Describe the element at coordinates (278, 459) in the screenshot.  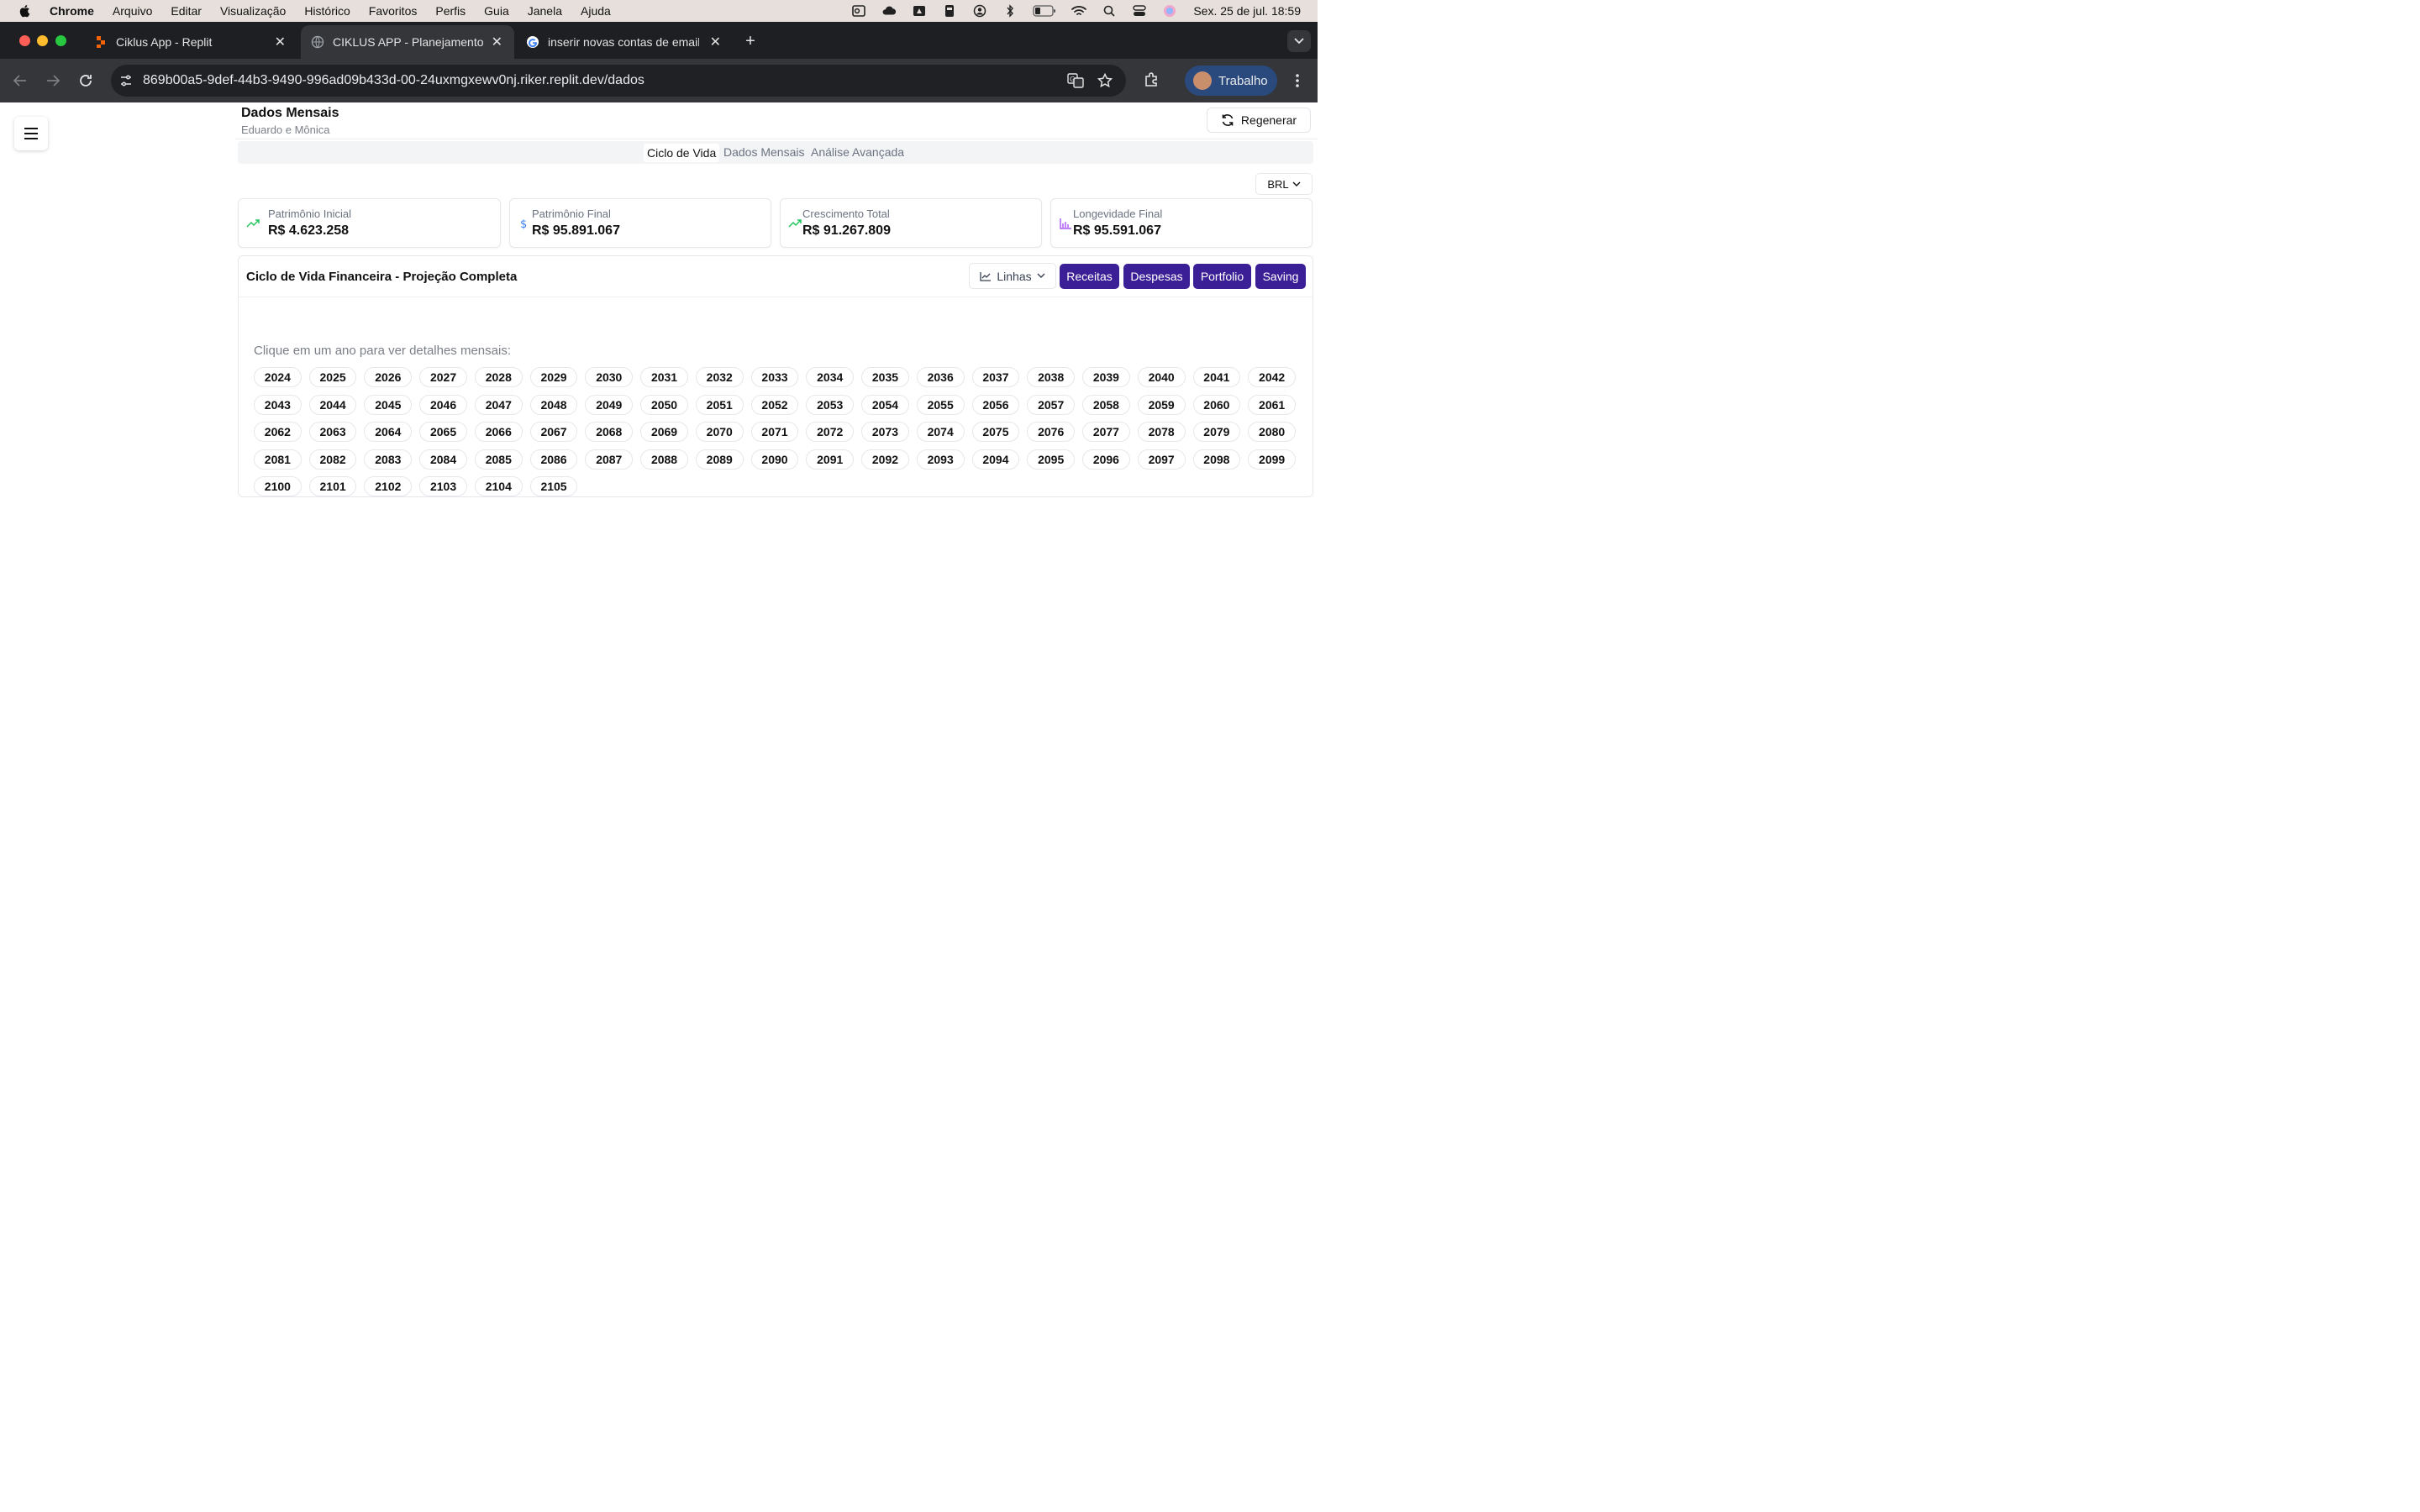
I see `year-chip: 2081` at that location.